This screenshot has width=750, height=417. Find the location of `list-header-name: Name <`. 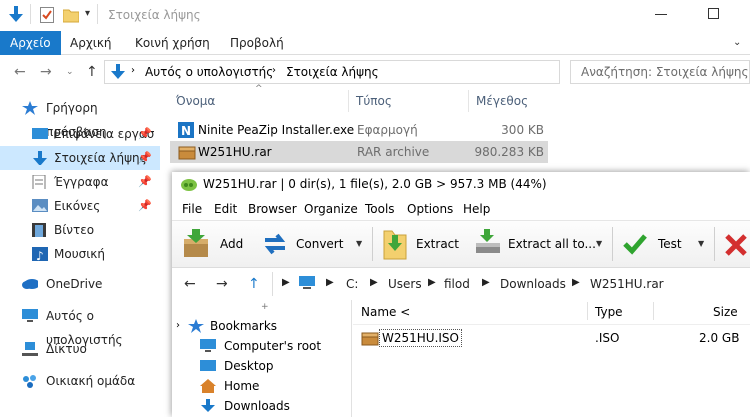

list-header-name: Name < is located at coordinates (385, 312).